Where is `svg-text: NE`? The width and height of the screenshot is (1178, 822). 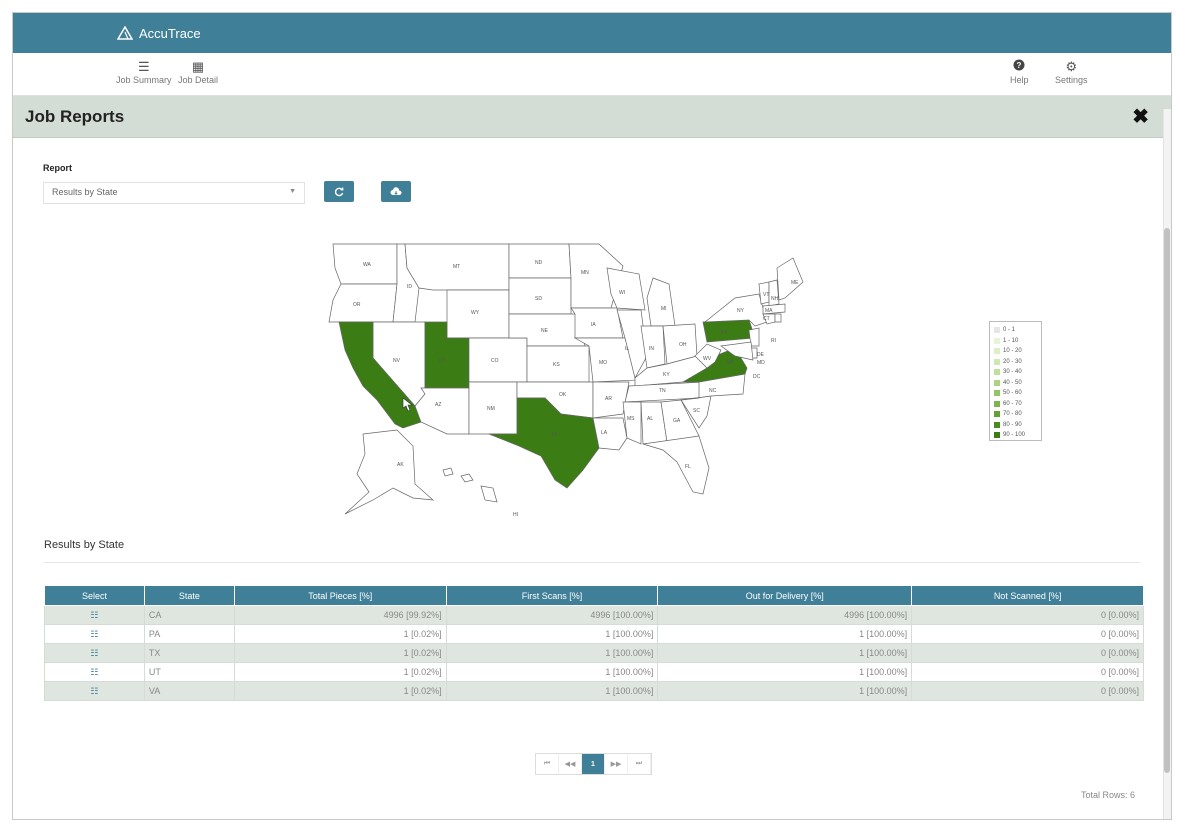 svg-text: NE is located at coordinates (545, 331).